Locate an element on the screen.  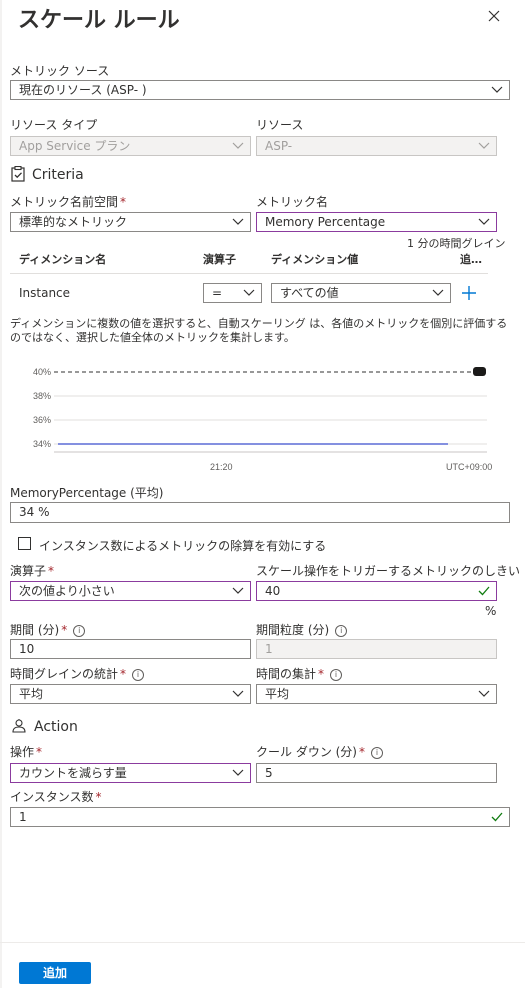
page-title: スケール ルール is located at coordinates (99, 20).